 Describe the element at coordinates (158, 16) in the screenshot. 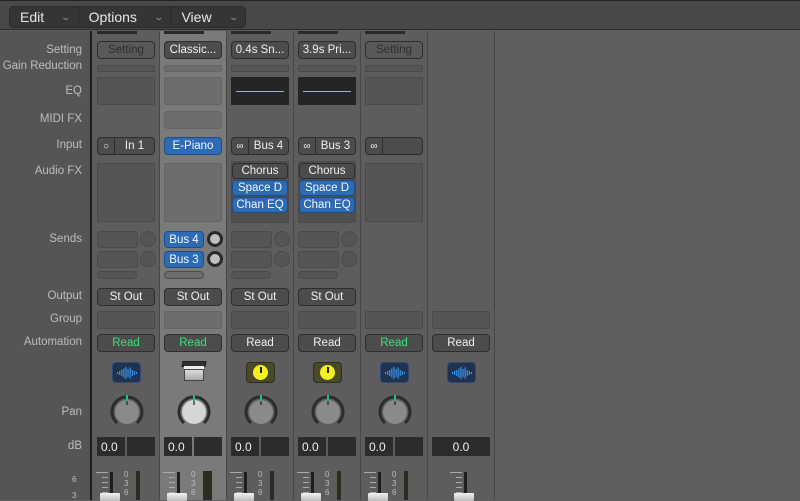

I see `chevron-down-icon: ⌄` at that location.